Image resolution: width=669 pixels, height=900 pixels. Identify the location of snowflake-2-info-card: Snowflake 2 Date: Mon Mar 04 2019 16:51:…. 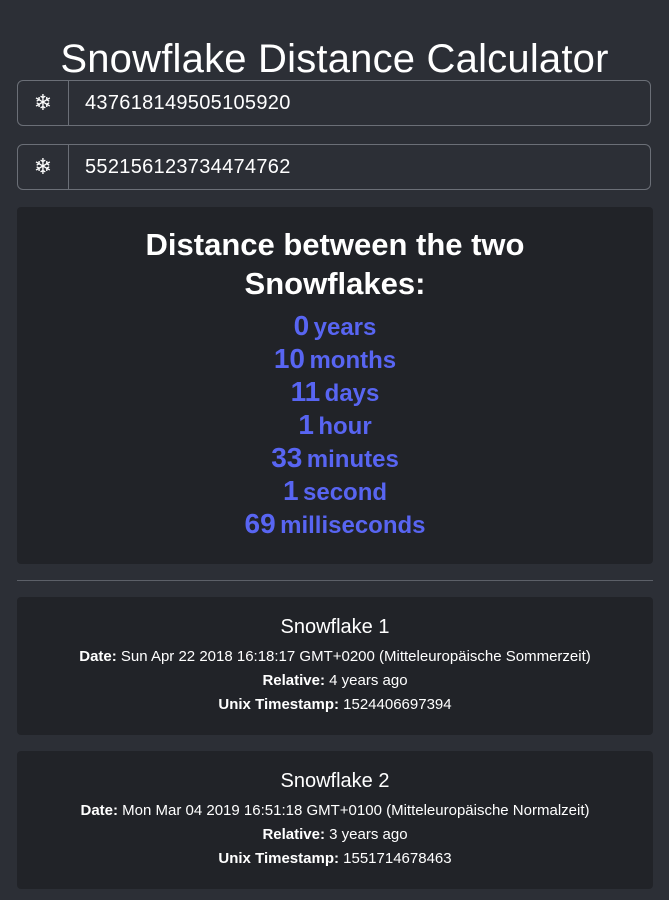
(335, 820).